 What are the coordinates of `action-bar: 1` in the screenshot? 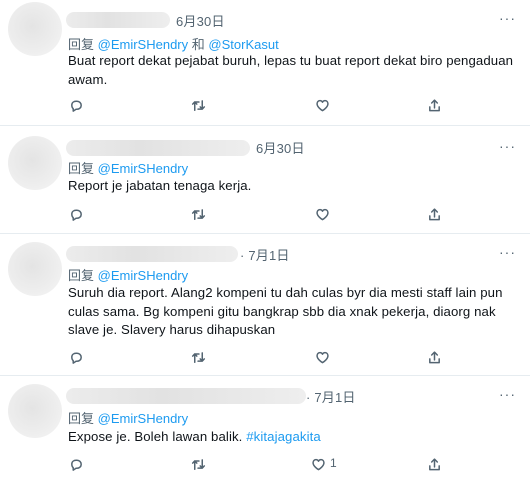 It's located at (263, 464).